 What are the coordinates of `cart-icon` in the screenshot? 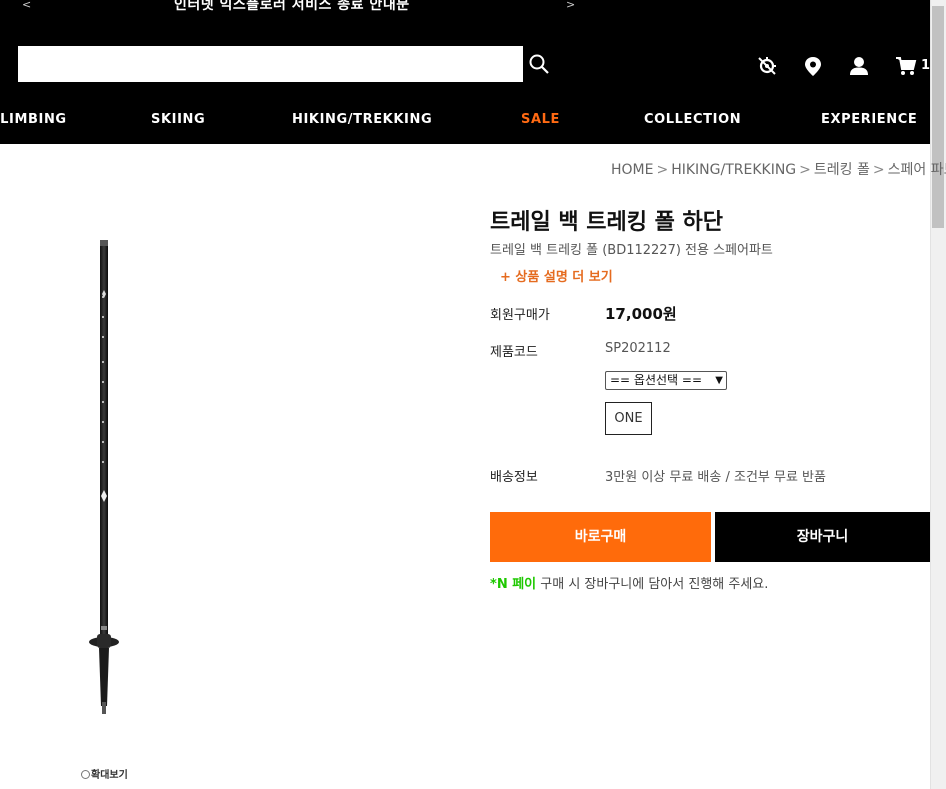 It's located at (906, 66).